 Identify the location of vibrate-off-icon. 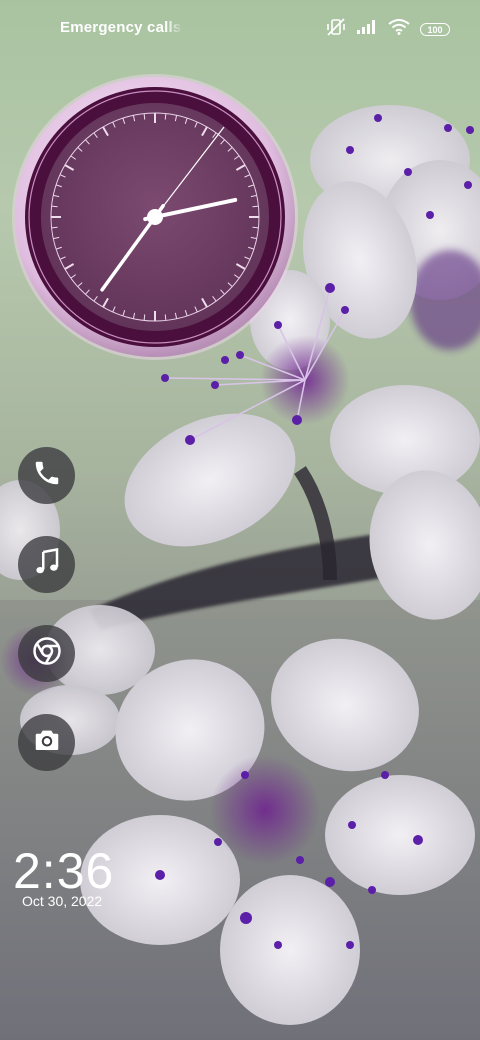
(336, 29).